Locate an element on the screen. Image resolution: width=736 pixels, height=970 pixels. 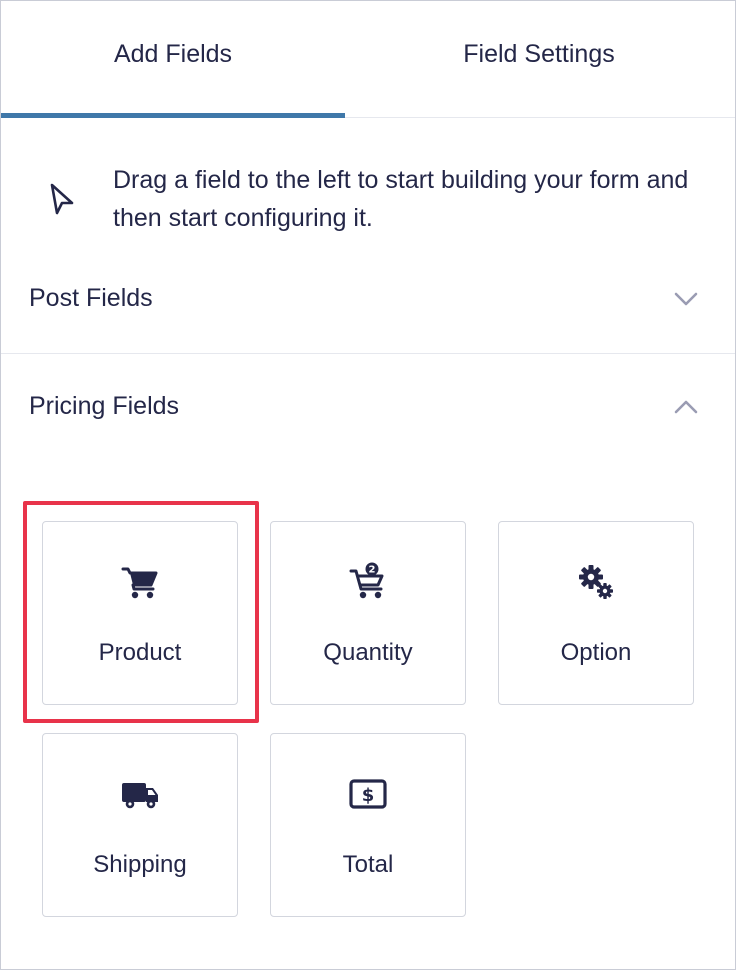
field-button-shipping: Shipping is located at coordinates (140, 825).